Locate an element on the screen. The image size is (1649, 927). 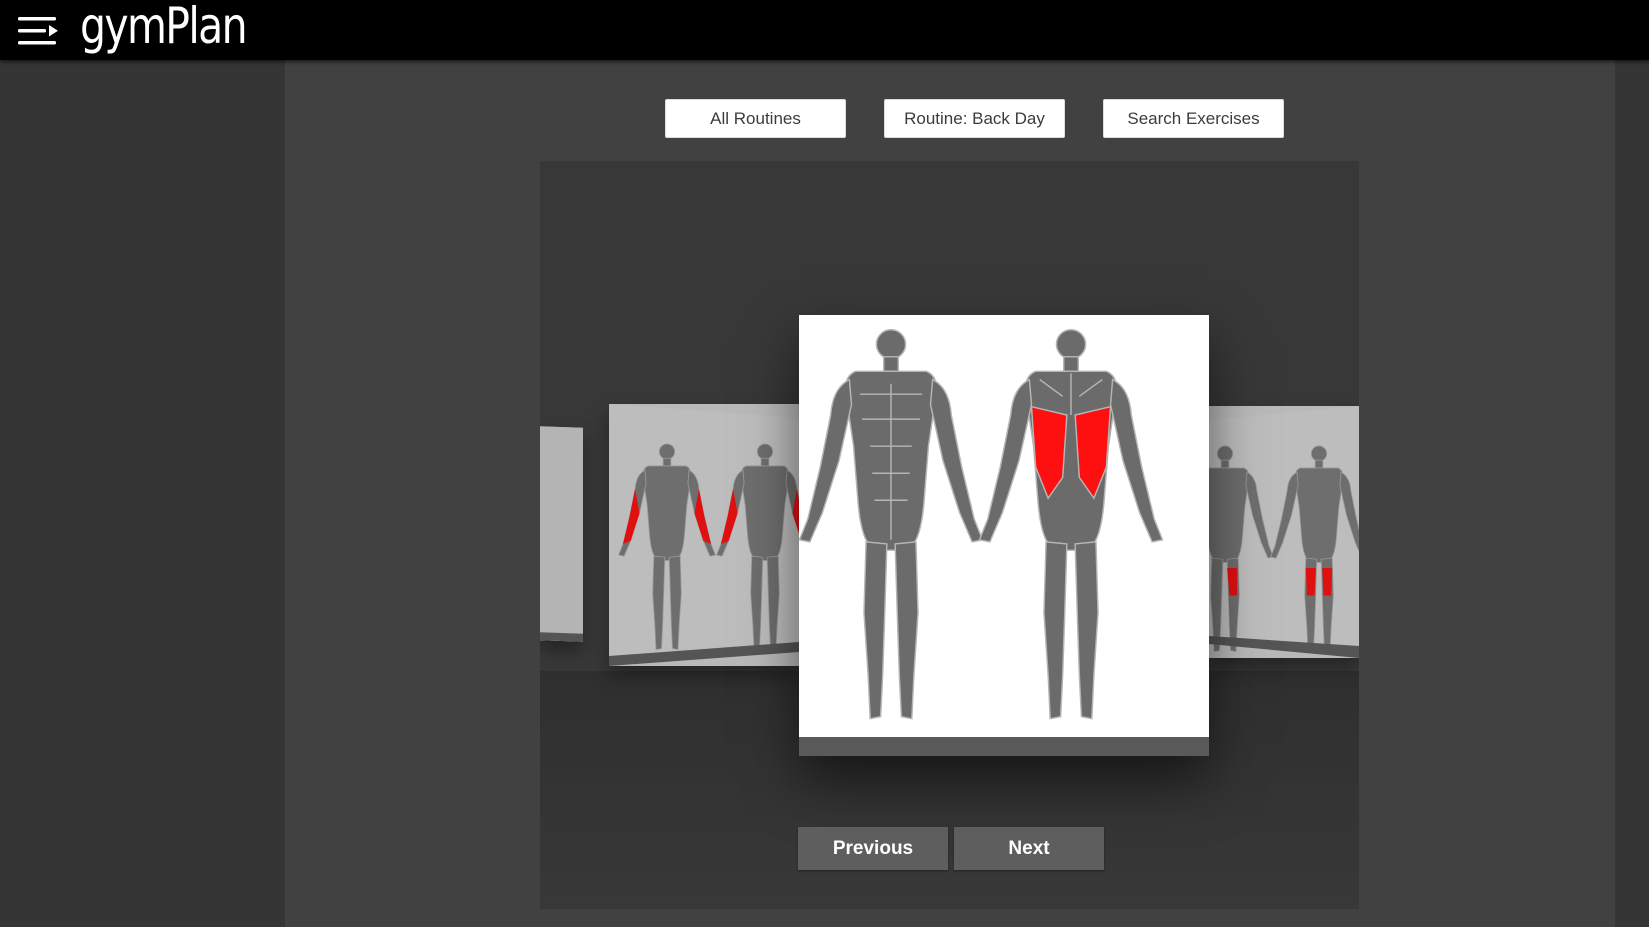
all-routines-button: All Routines is located at coordinates (755, 118).